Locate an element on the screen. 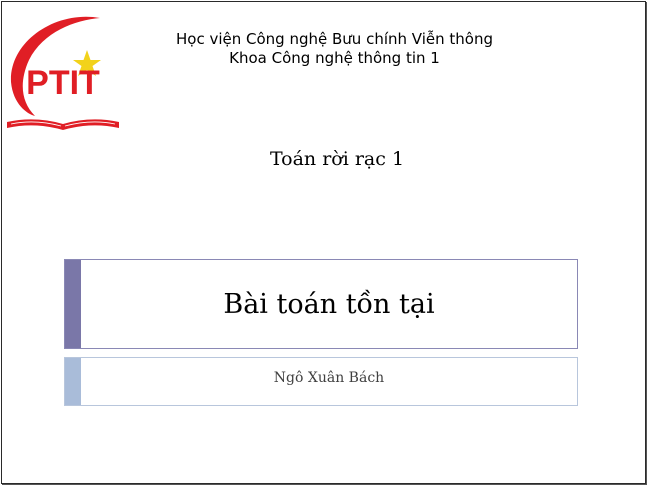 The width and height of the screenshot is (647, 486). ptit-logo-graphic: PTIT is located at coordinates (63, 73).